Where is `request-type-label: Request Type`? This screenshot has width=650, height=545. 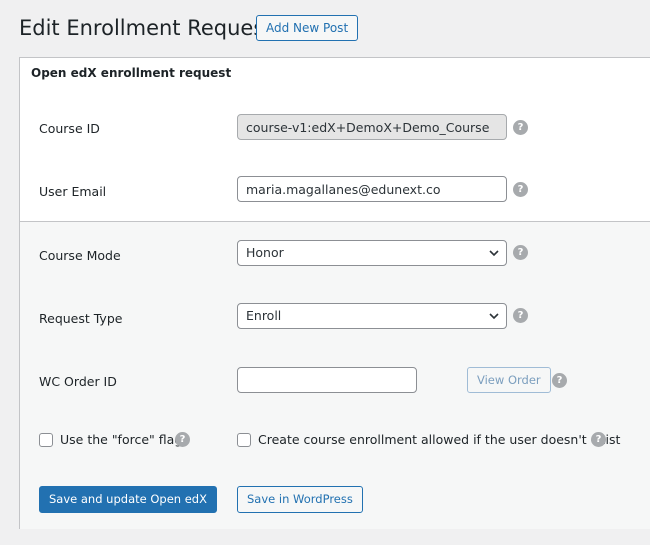 request-type-label: Request Type is located at coordinates (81, 318).